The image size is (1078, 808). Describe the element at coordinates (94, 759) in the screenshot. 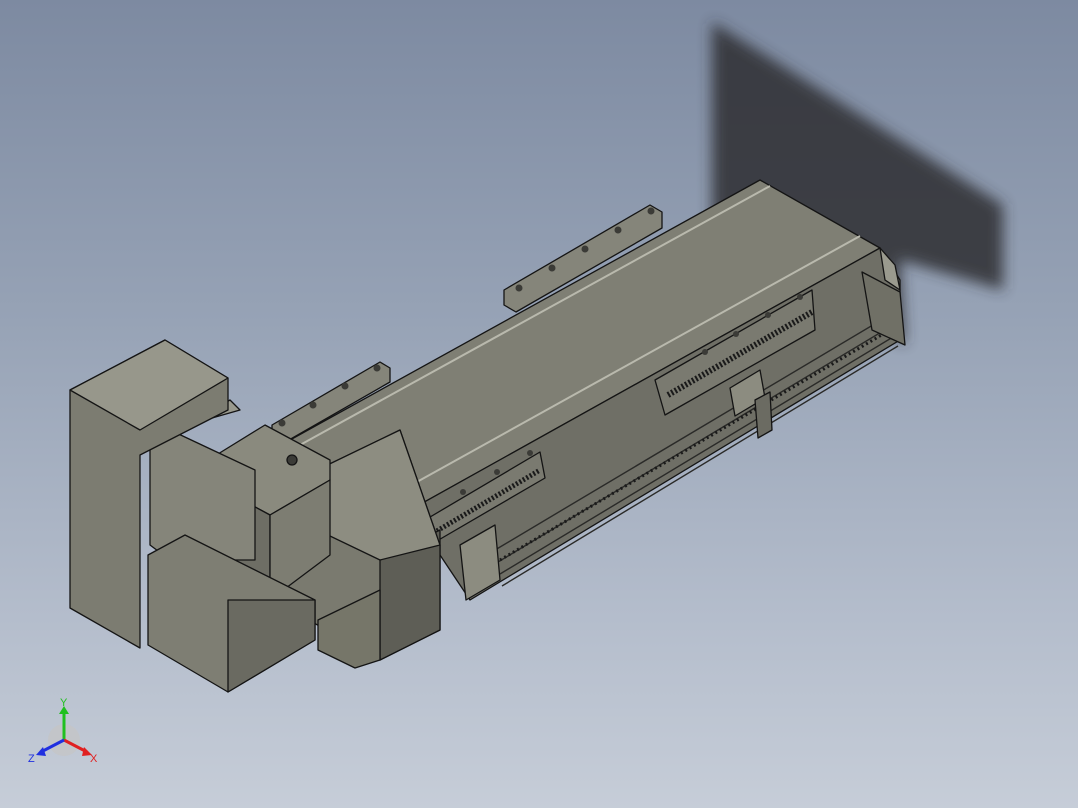

I see `x-axis-label: X` at that location.